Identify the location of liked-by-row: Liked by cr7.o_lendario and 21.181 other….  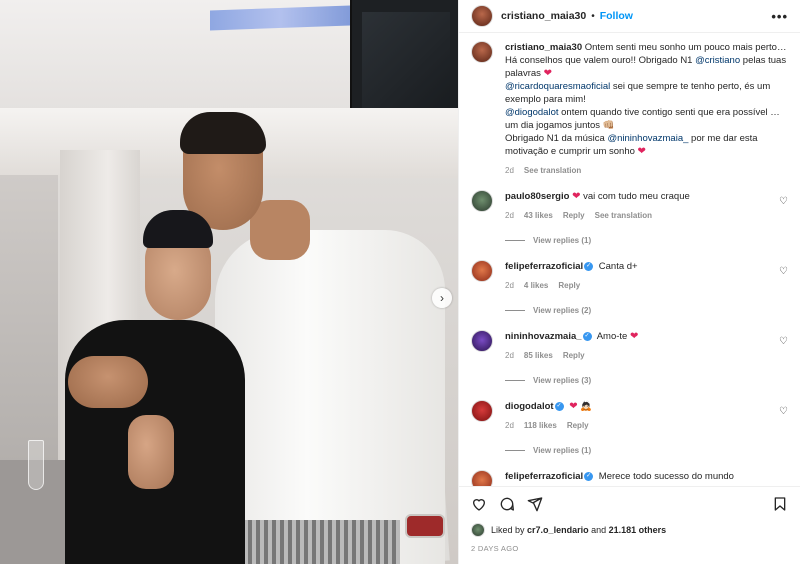
(629, 530).